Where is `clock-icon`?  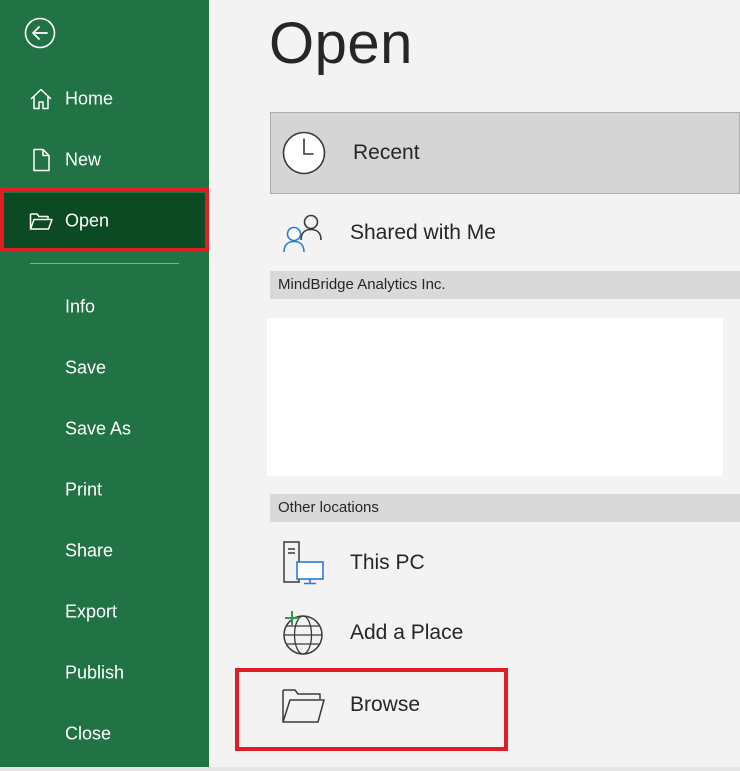 clock-icon is located at coordinates (304, 153).